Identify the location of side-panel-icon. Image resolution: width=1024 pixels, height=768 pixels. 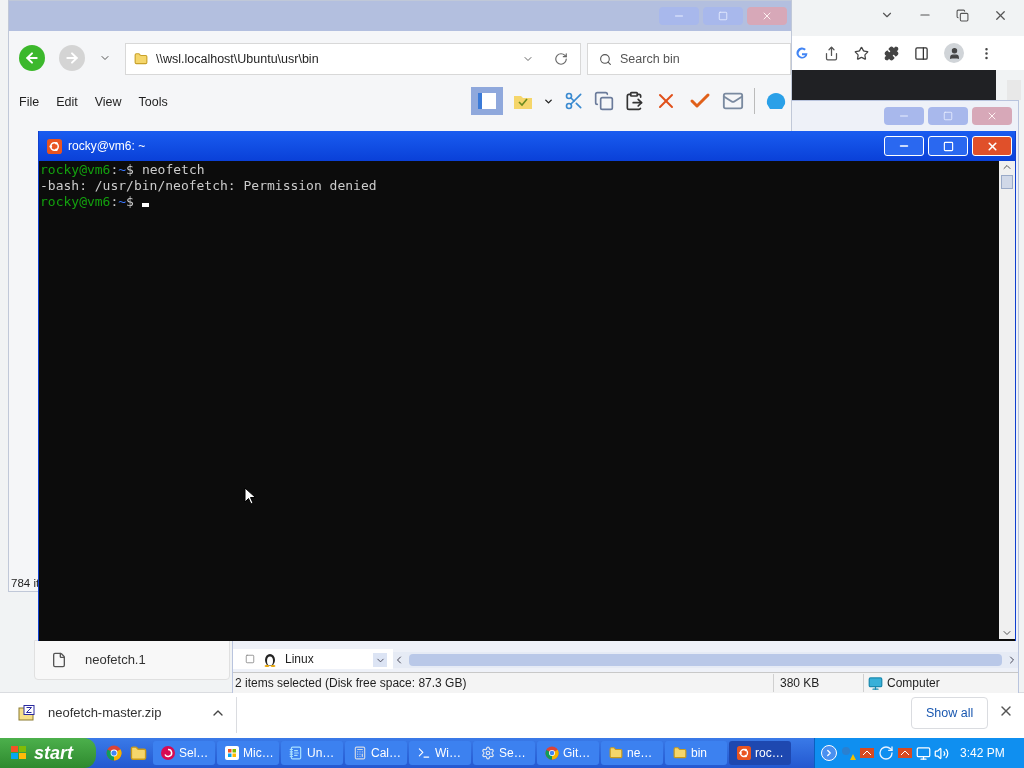
(921, 53).